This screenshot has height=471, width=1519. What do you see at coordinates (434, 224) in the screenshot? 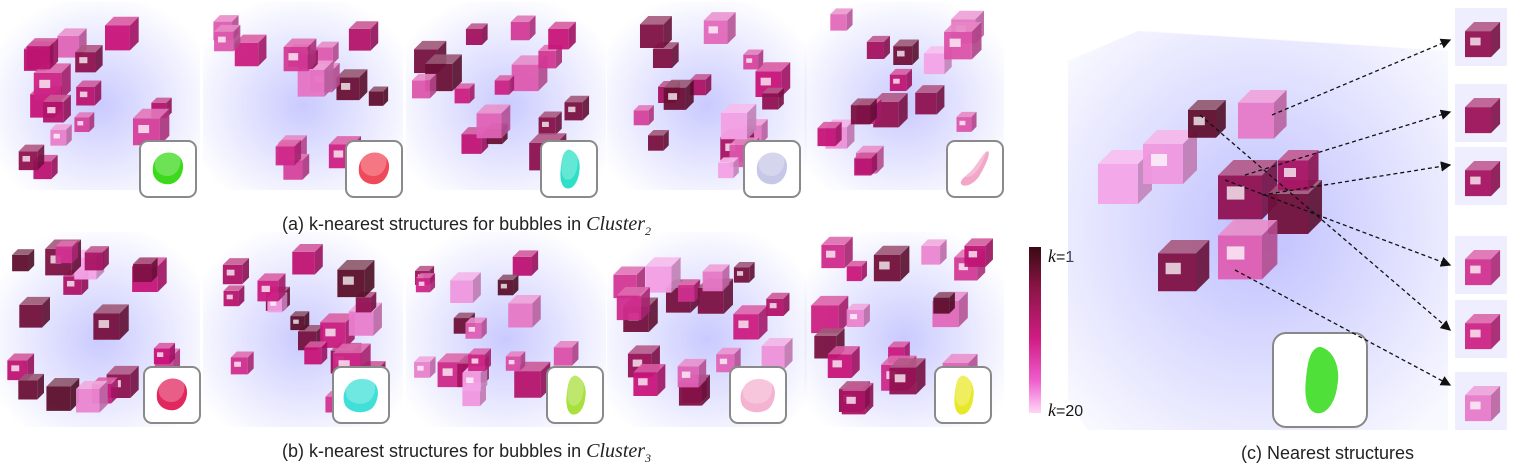
I see `caption-a-text: (a) k-nearest structures for bubbles in` at bounding box center [434, 224].